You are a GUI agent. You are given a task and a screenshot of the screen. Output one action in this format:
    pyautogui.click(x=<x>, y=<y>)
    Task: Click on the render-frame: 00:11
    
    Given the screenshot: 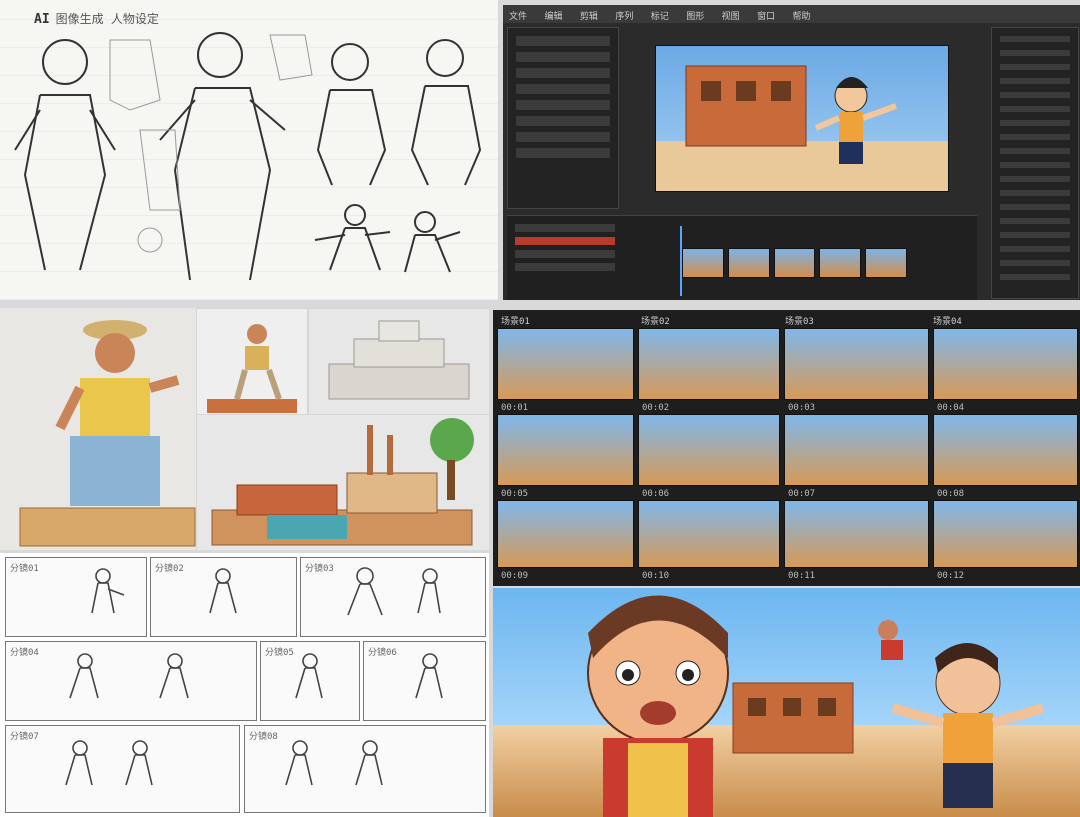 What is the action you would take?
    pyautogui.click(x=856, y=540)
    